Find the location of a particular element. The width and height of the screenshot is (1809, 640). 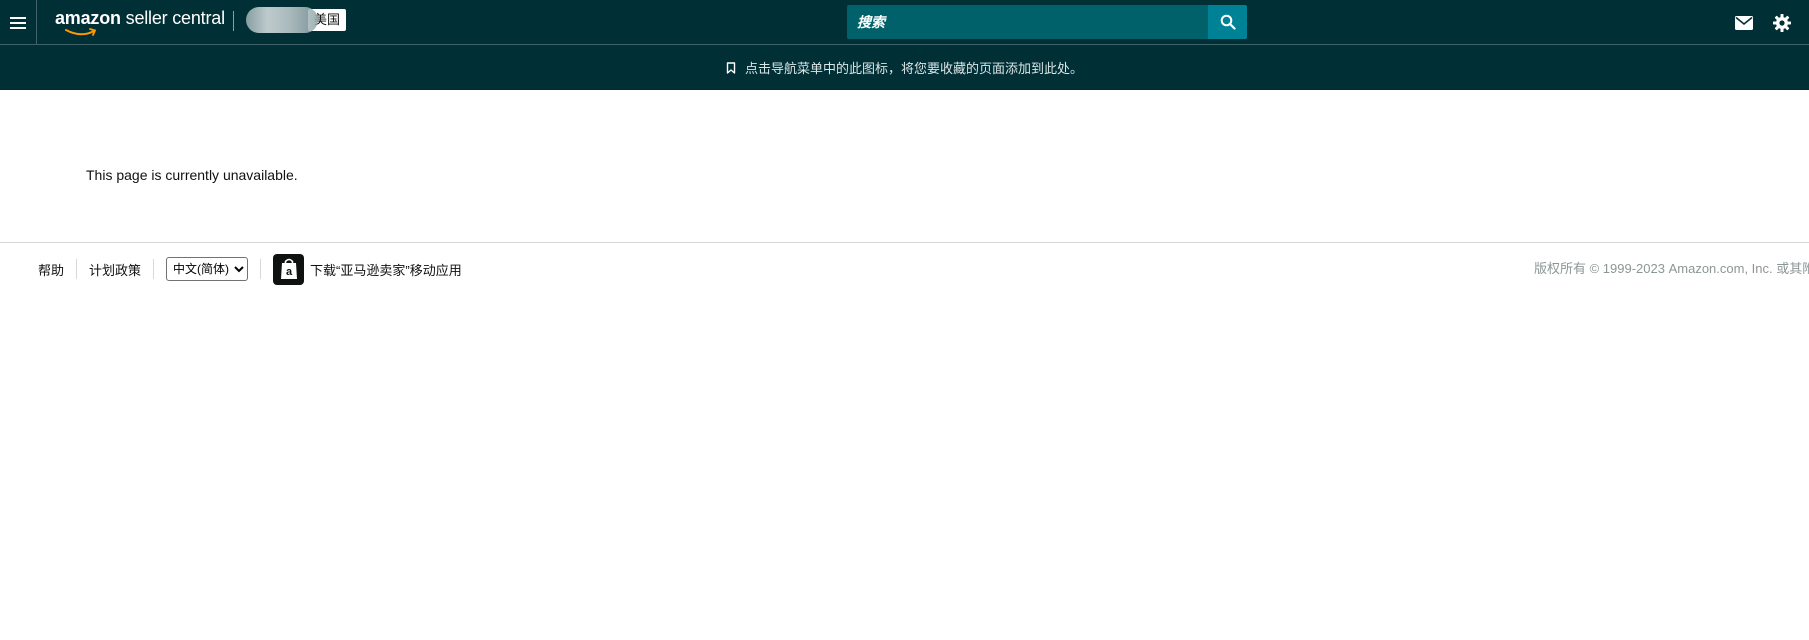

search-bar is located at coordinates (1047, 22).